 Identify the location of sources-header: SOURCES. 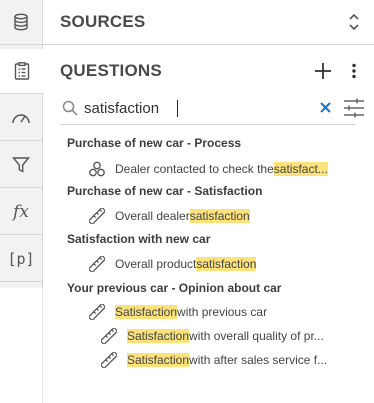
(208, 22).